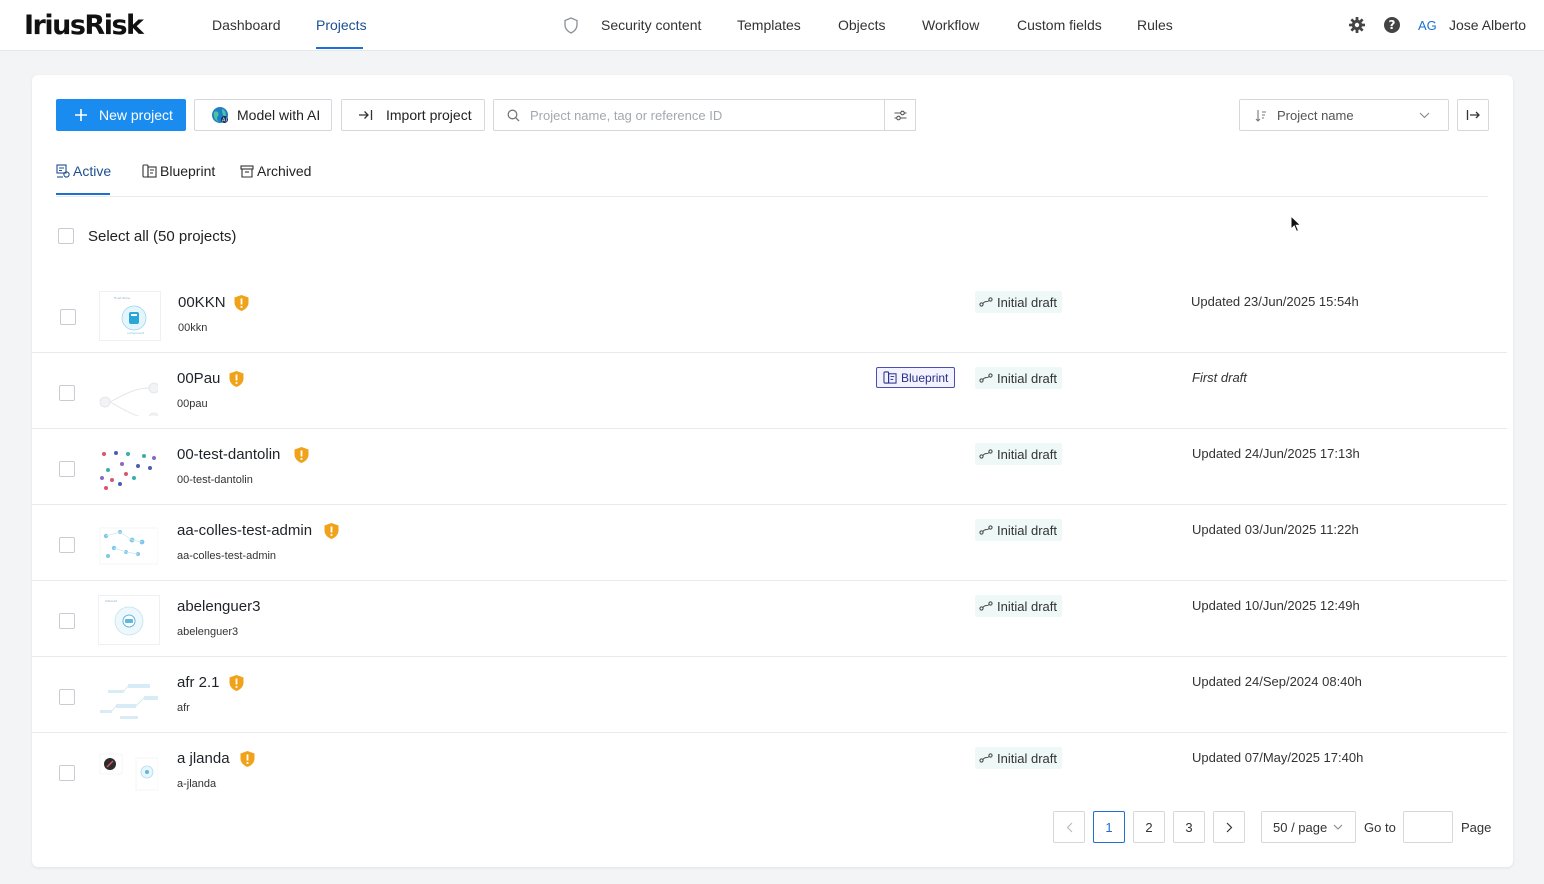 The width and height of the screenshot is (1544, 884). What do you see at coordinates (284, 171) in the screenshot?
I see `tab-archived-label: Archived` at bounding box center [284, 171].